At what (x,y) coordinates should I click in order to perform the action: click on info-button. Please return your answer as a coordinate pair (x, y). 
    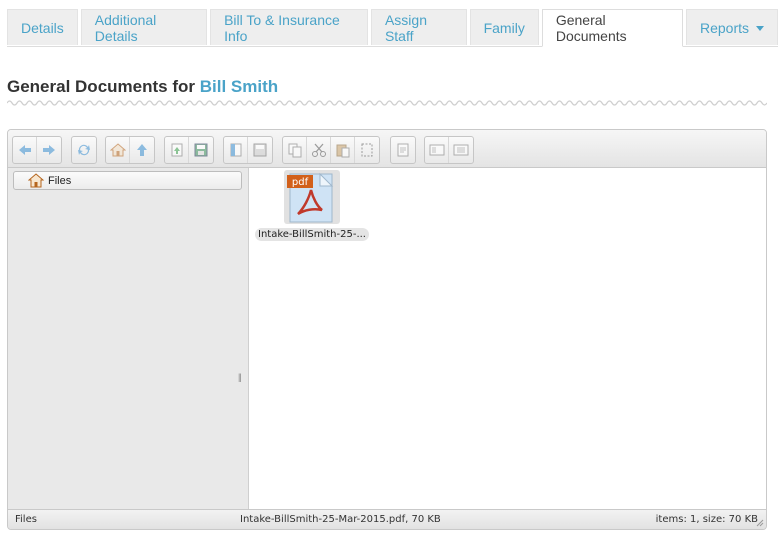
    Looking at the image, I should click on (403, 150).